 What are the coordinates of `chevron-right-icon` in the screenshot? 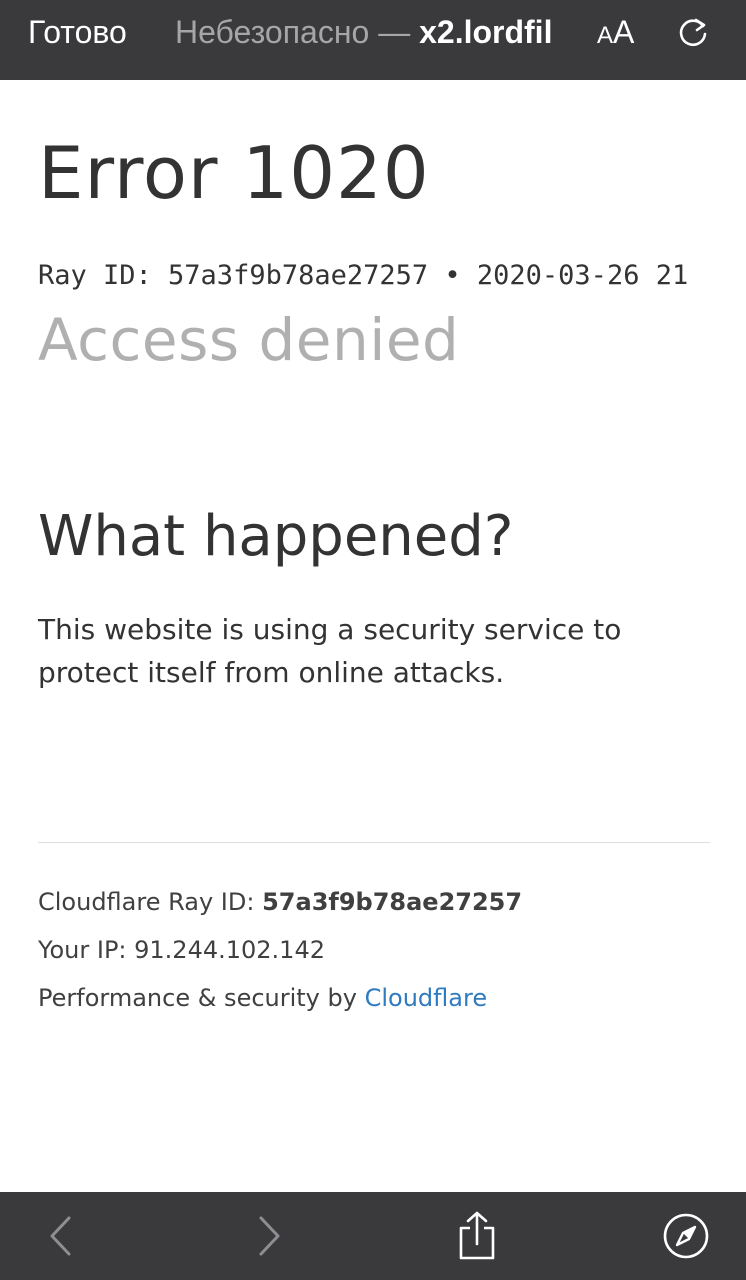 It's located at (269, 1236).